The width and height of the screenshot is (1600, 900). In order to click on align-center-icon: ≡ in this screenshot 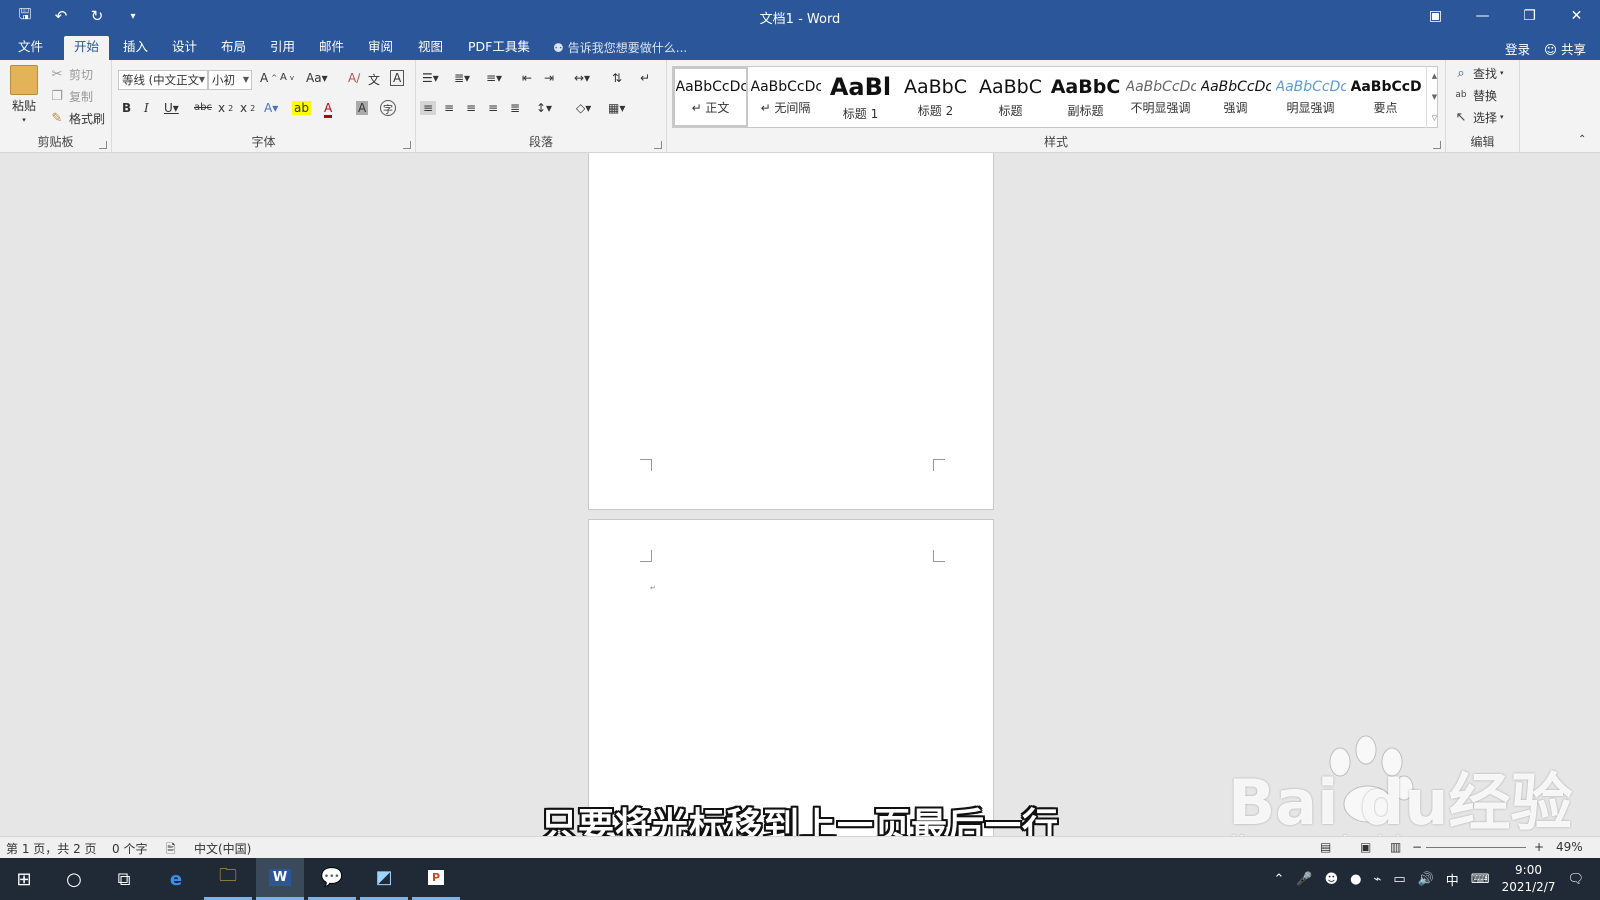, I will do `click(449, 108)`.